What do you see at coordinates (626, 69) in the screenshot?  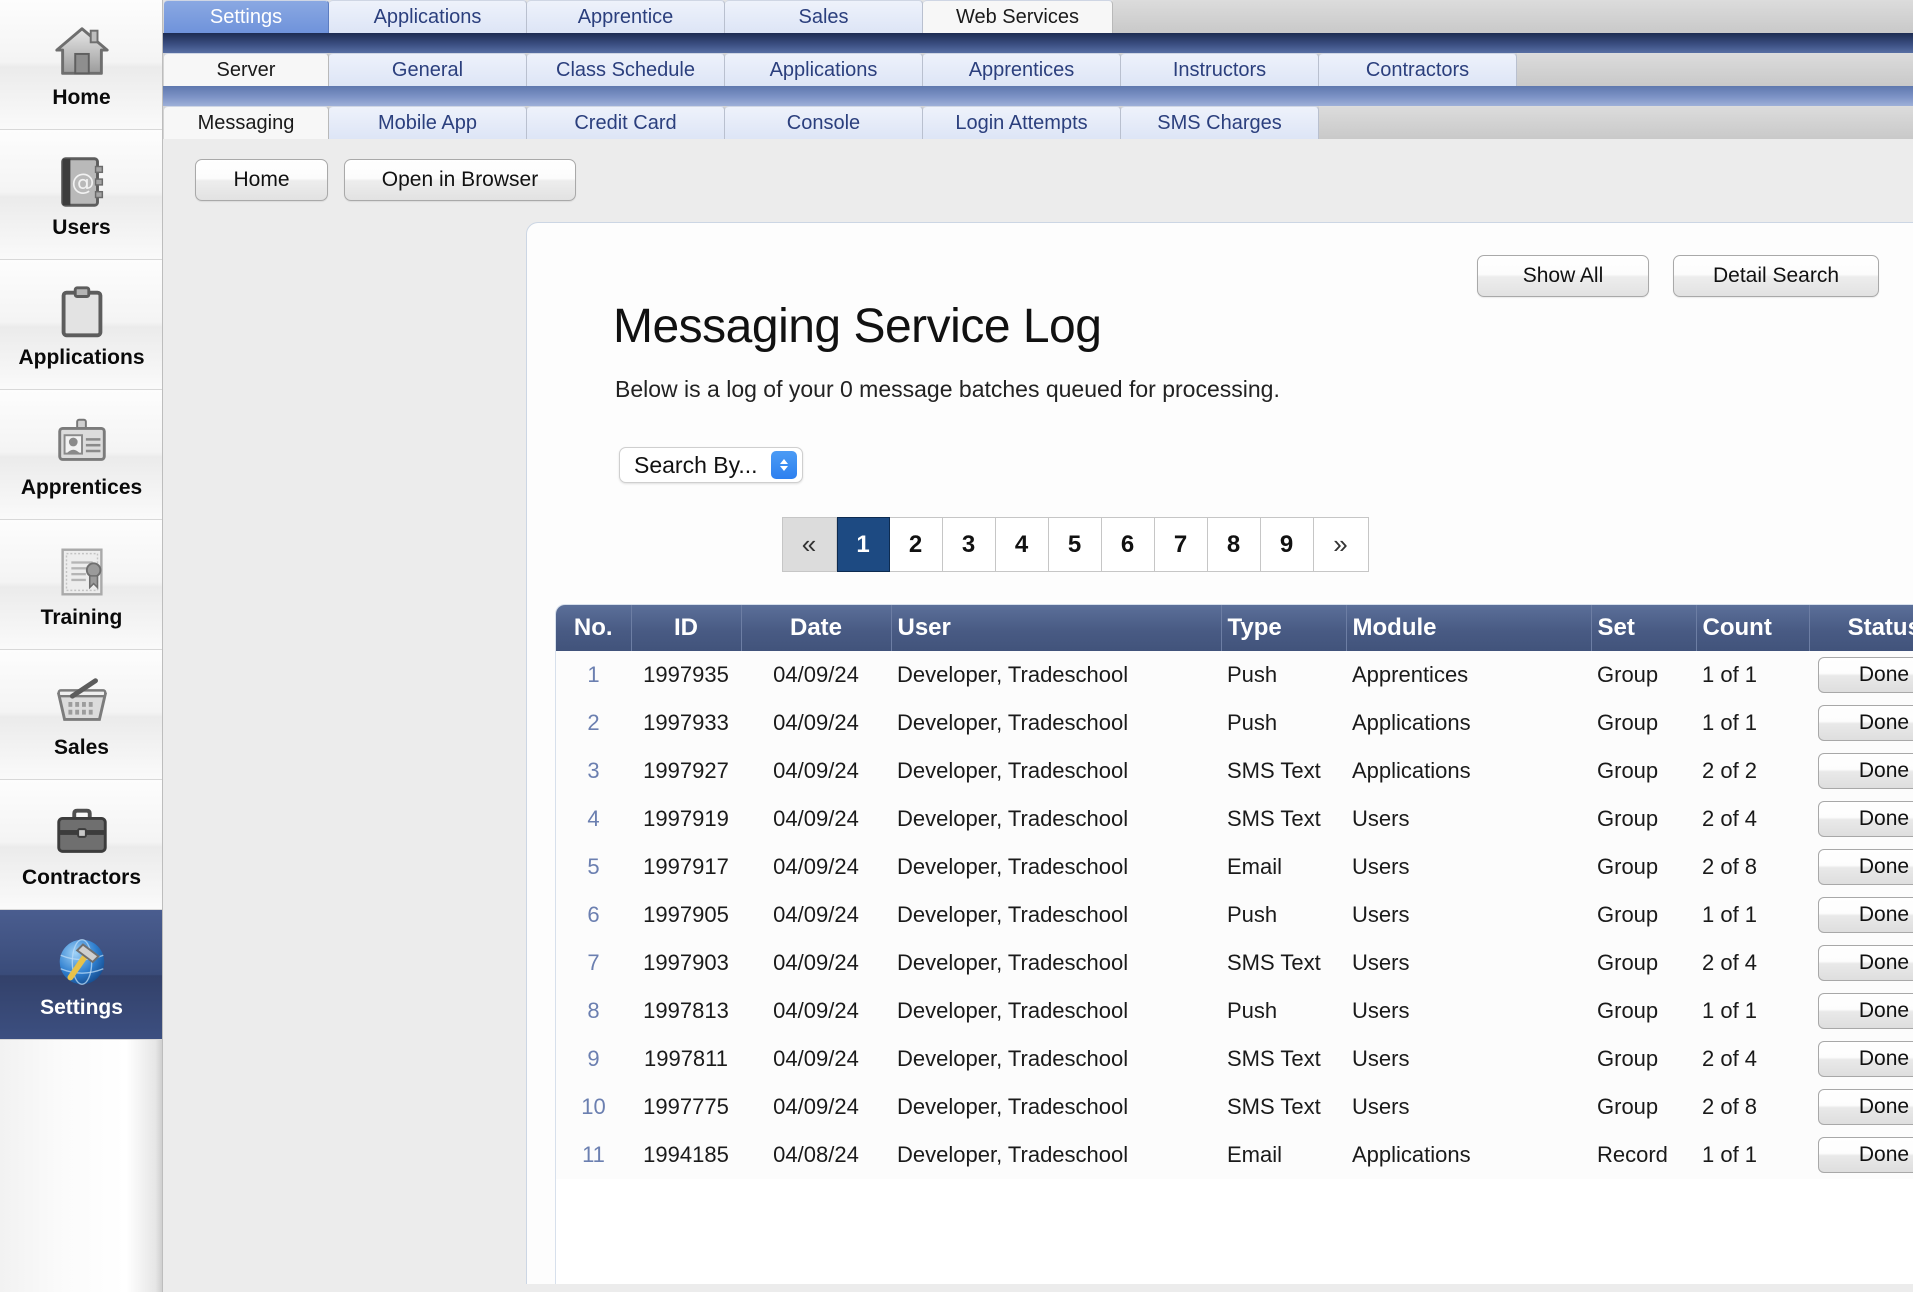 I see `tab-class-schedule: Class Schedule` at bounding box center [626, 69].